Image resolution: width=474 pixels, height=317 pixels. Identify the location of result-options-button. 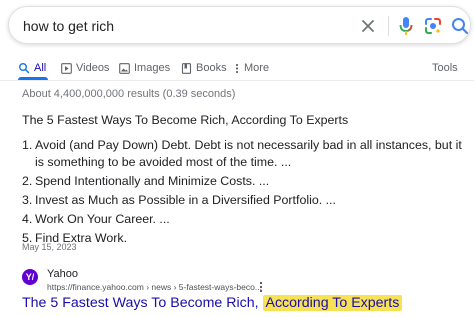
(261, 286).